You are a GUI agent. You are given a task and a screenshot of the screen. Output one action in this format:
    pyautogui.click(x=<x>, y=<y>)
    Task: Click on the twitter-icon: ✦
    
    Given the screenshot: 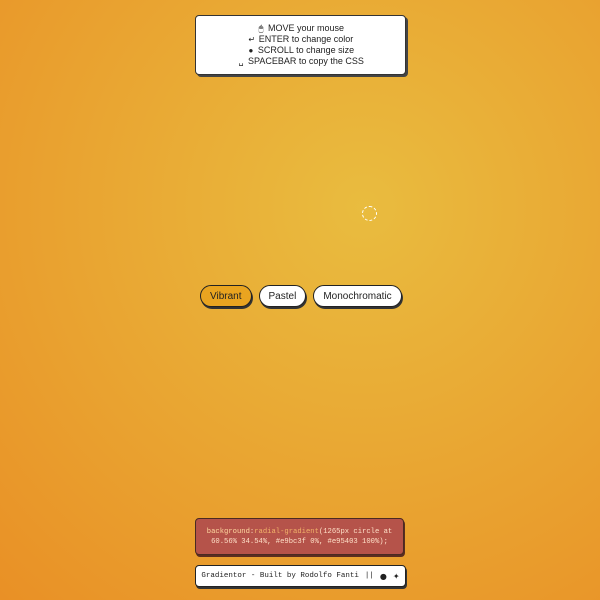 What is the action you would take?
    pyautogui.click(x=396, y=576)
    